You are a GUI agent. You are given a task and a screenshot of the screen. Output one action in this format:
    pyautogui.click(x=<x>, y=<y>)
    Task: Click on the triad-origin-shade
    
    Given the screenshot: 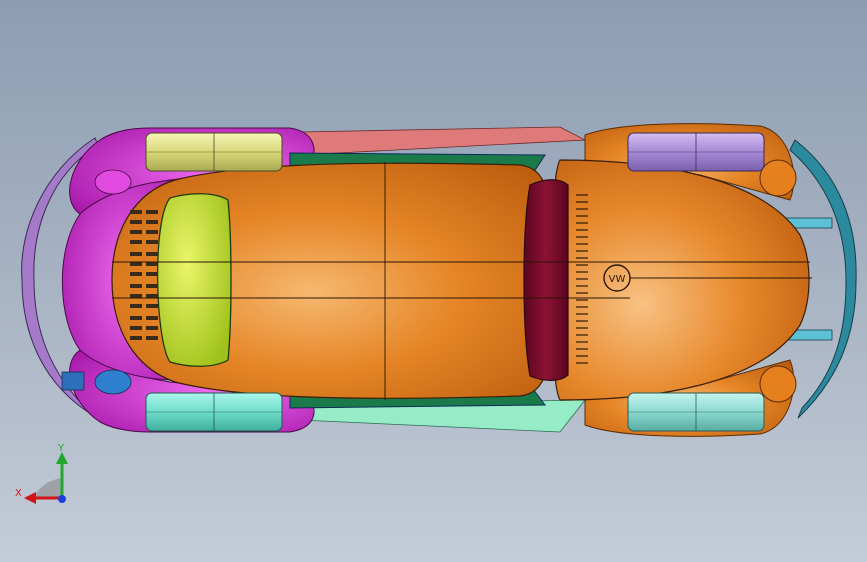 What is the action you would take?
    pyautogui.click(x=48, y=488)
    